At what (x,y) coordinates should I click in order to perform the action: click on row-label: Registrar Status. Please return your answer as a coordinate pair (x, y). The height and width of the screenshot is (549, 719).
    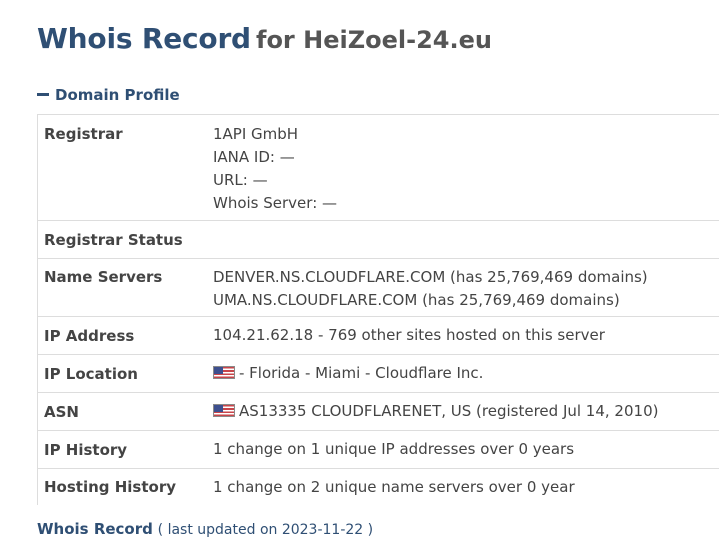
    Looking at the image, I should click on (113, 239).